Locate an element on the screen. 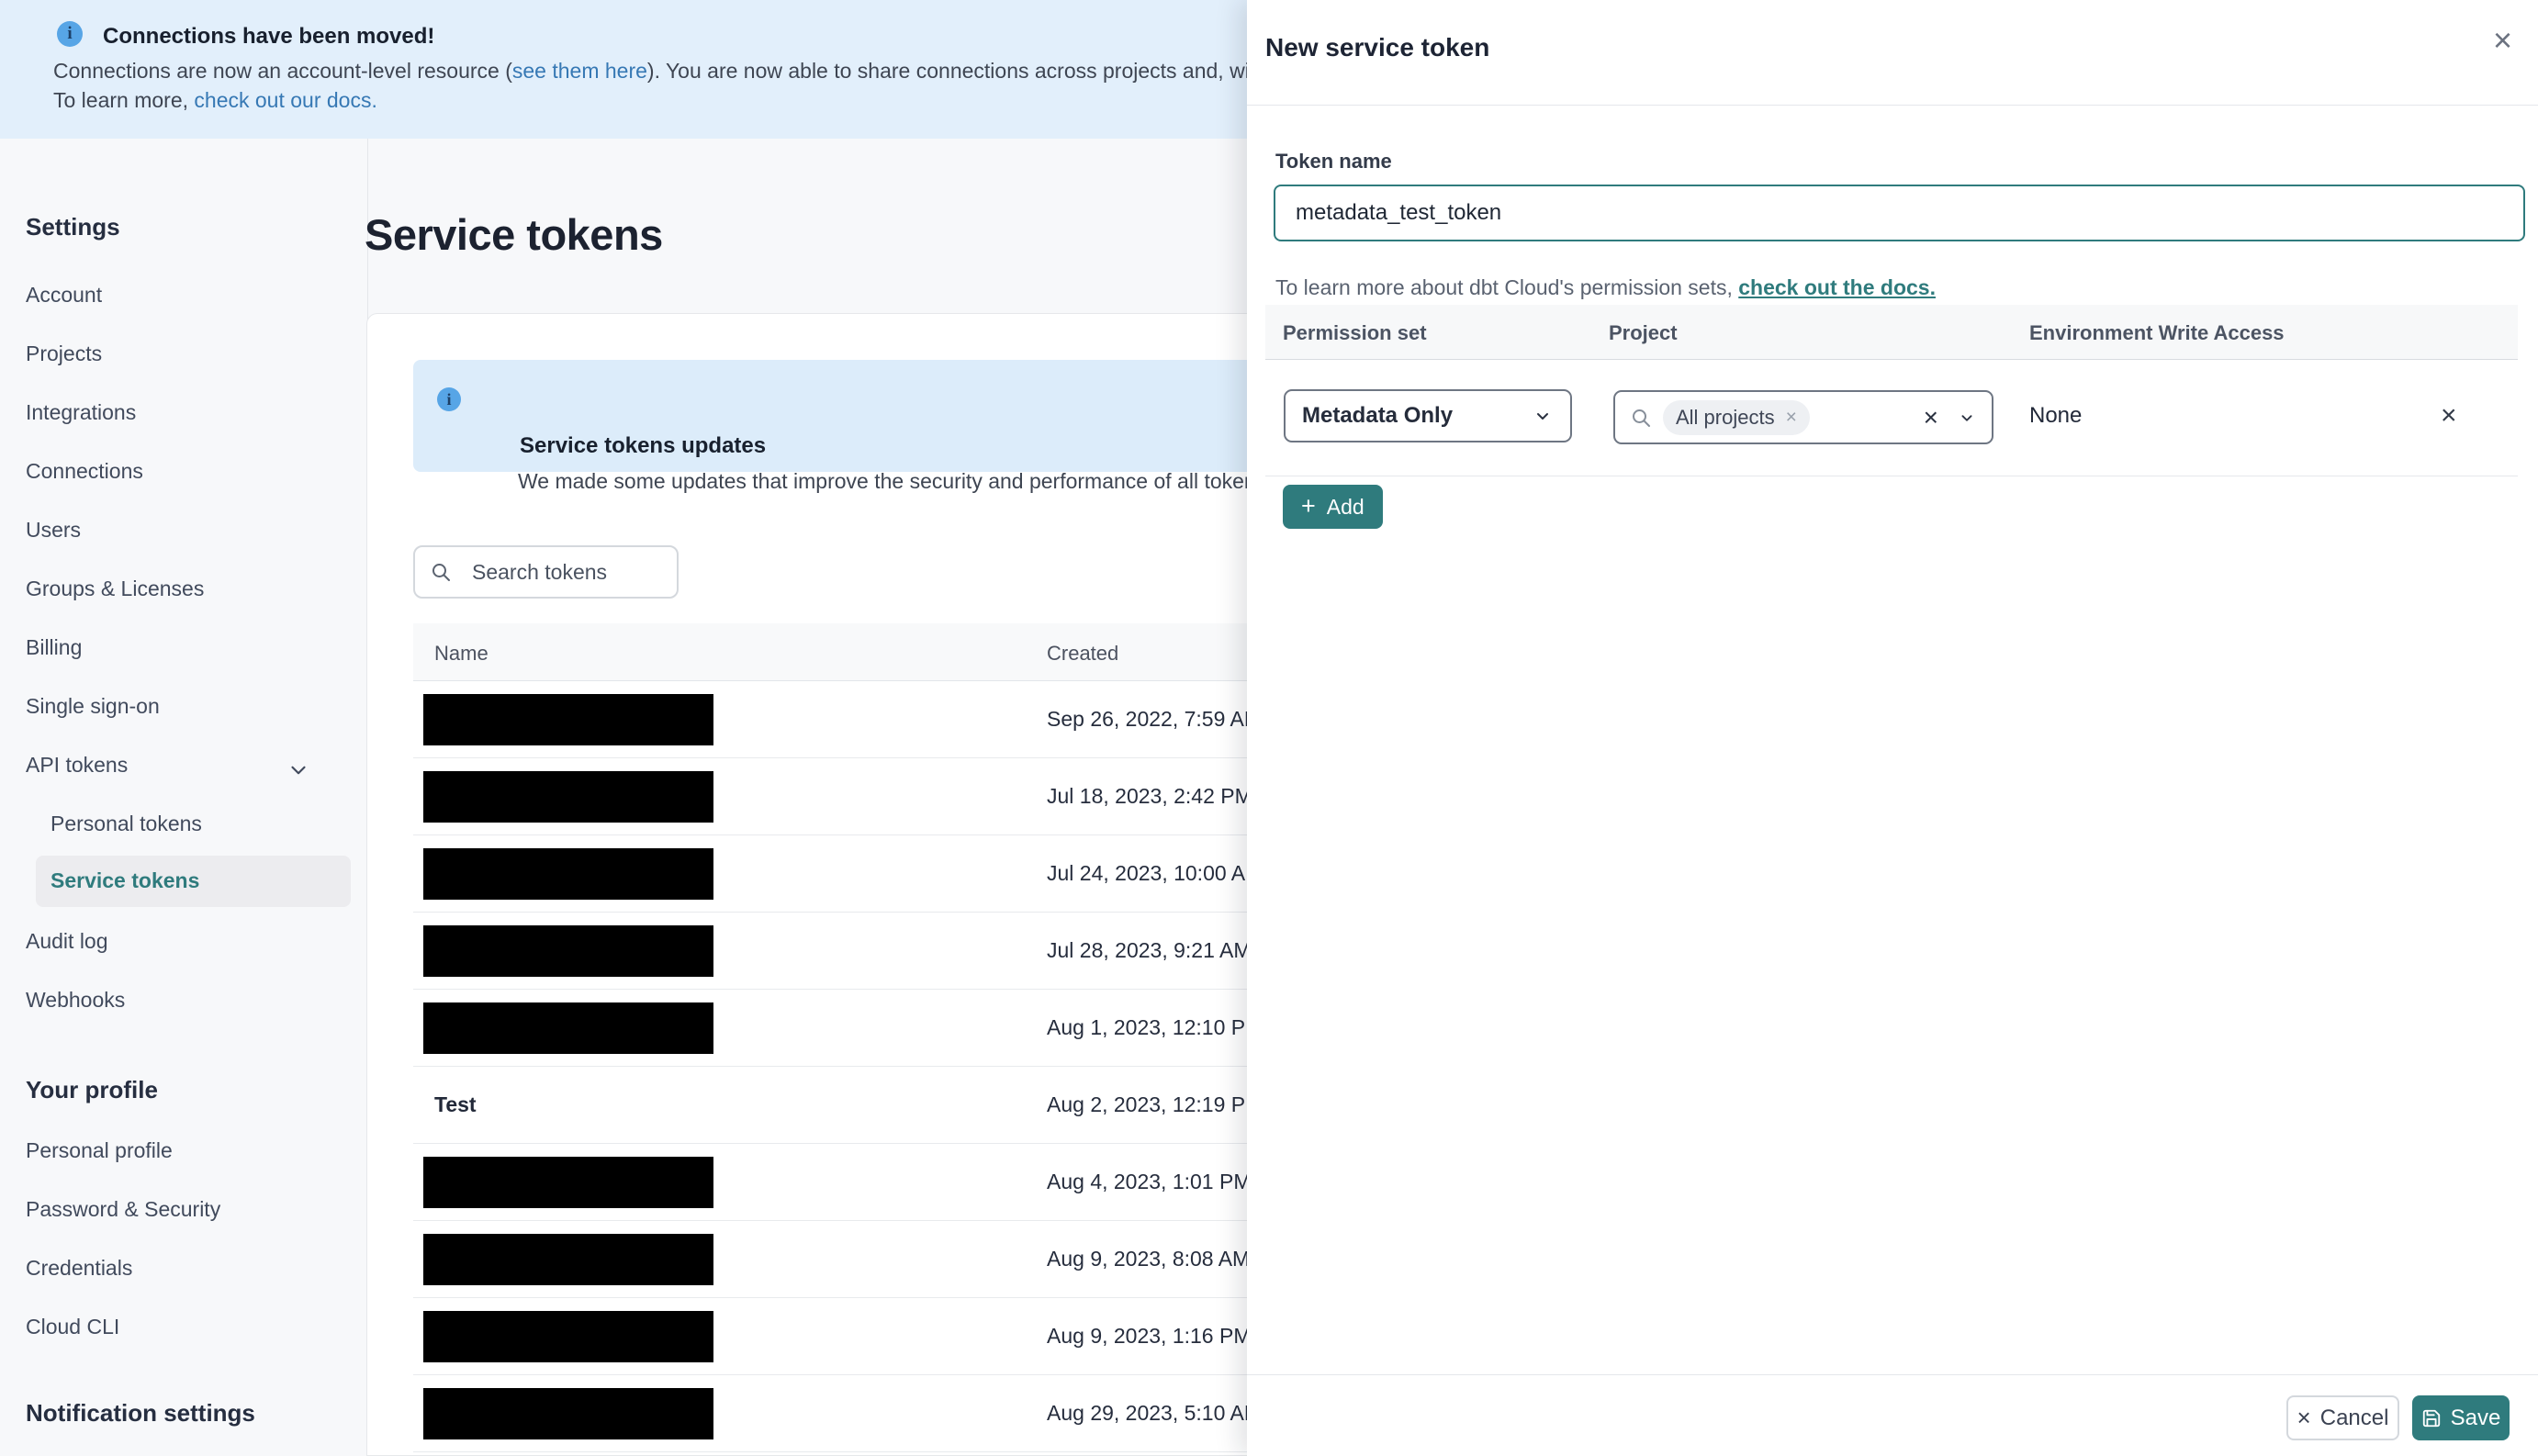 This screenshot has height=1456, width=2538. save-button-label: Save is located at coordinates (2476, 1417).